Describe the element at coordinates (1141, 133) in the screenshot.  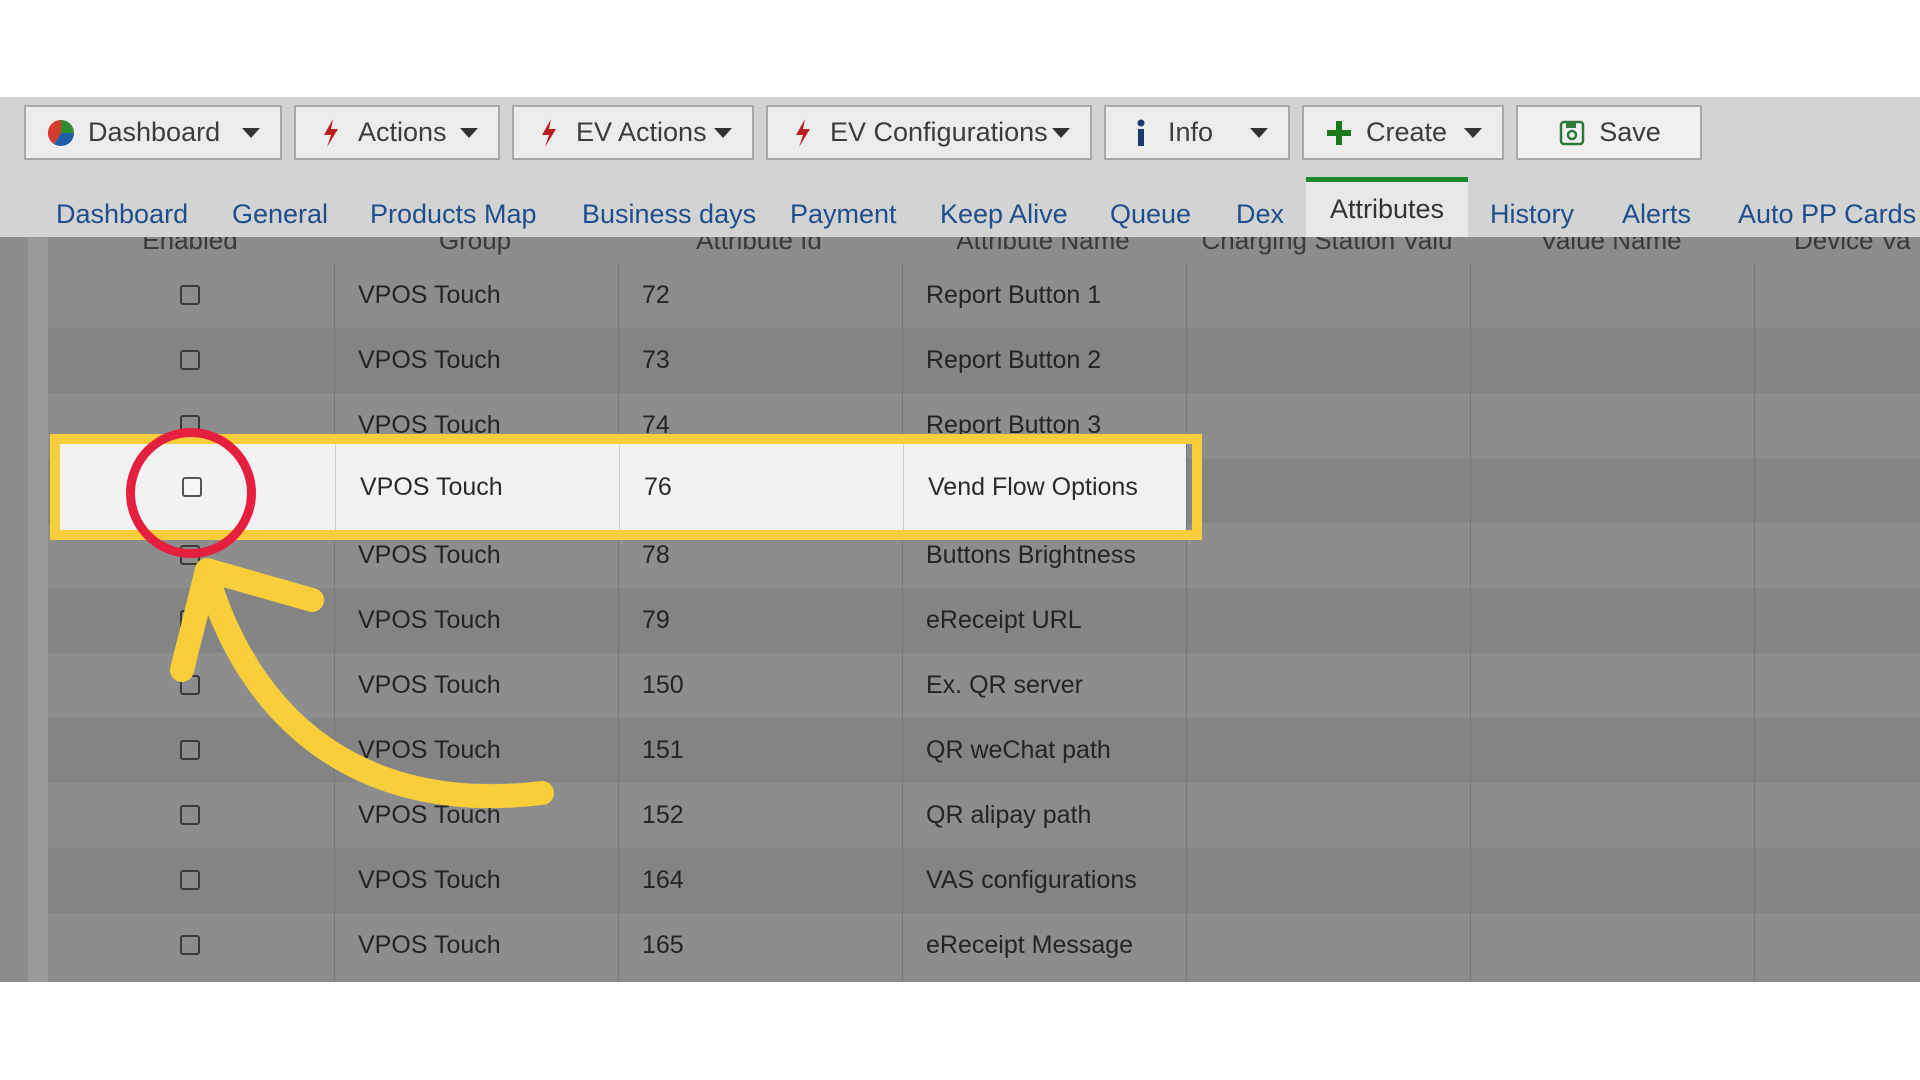
I see `info-icon` at that location.